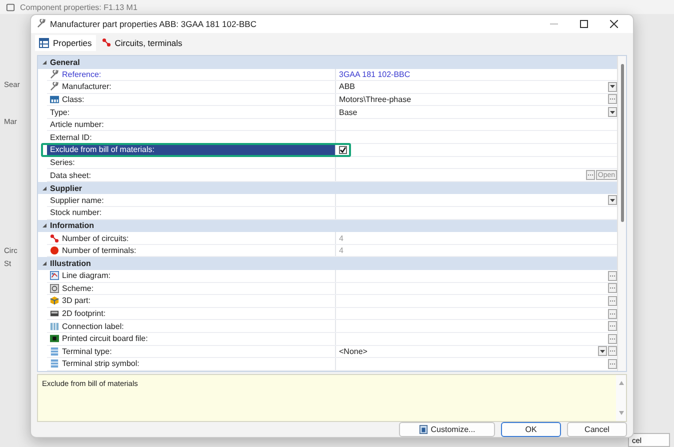 The height and width of the screenshot is (447, 674). What do you see at coordinates (191, 276) in the screenshot?
I see `property-label-cell: Line diagram:` at bounding box center [191, 276].